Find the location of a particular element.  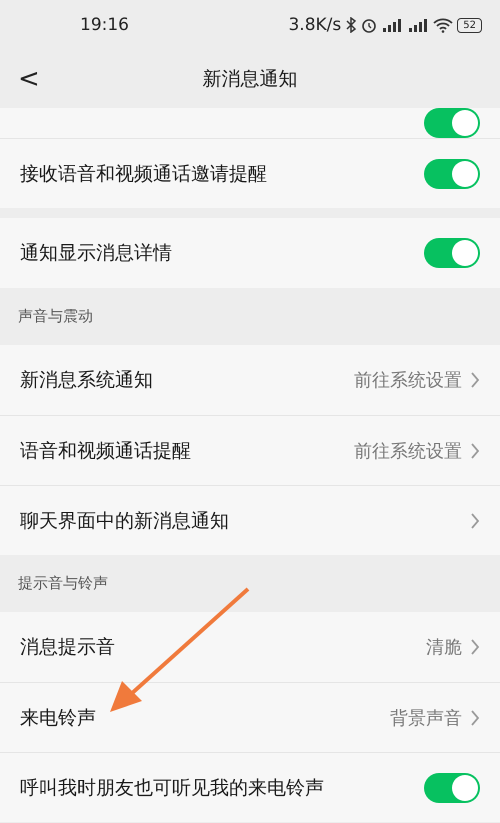

setting-label: 消息提示音 is located at coordinates (68, 647).